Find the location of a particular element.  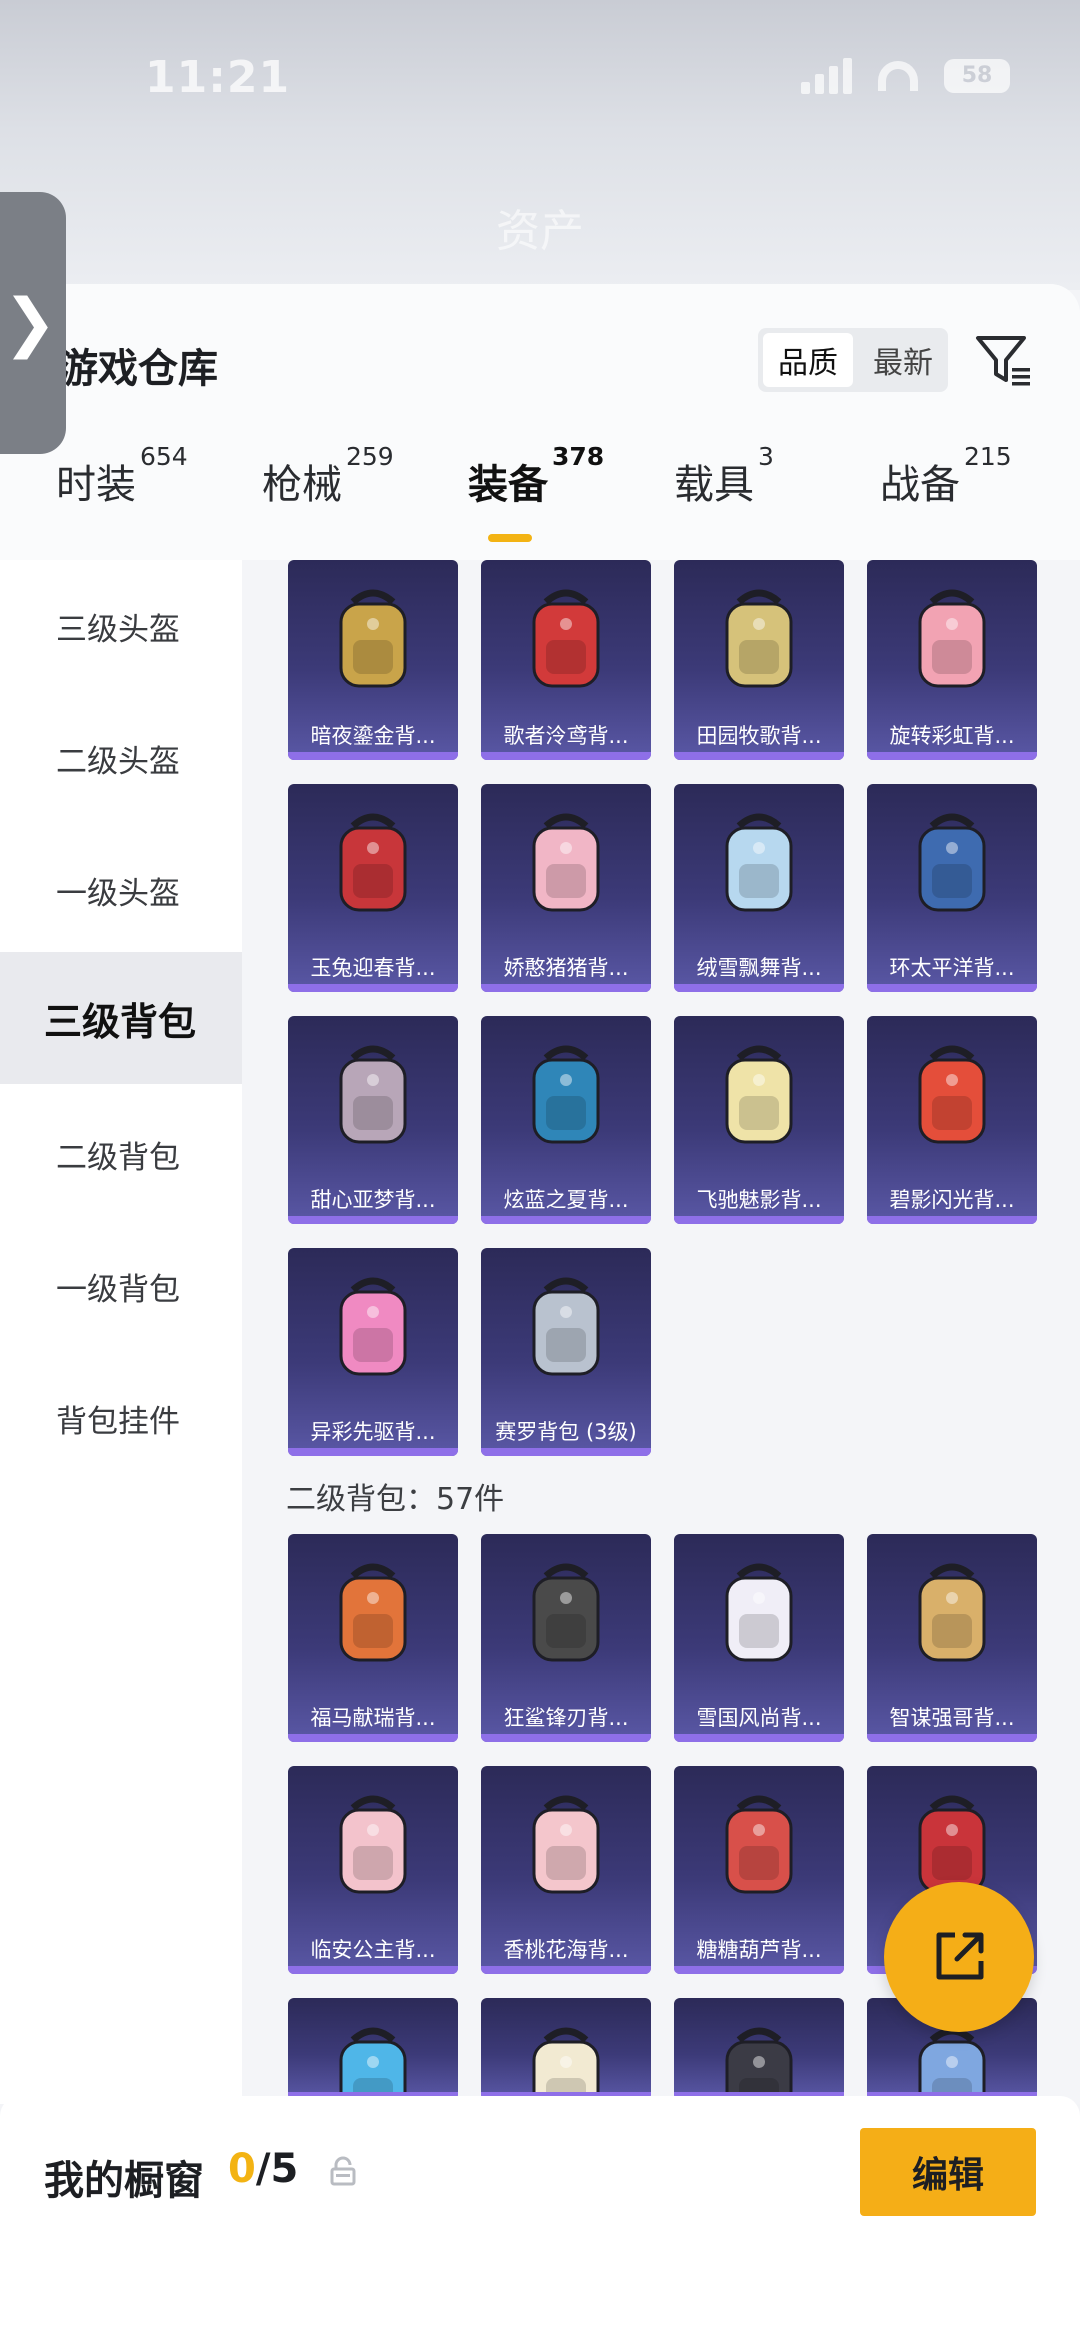

battery-icon: 58 is located at coordinates (977, 76).